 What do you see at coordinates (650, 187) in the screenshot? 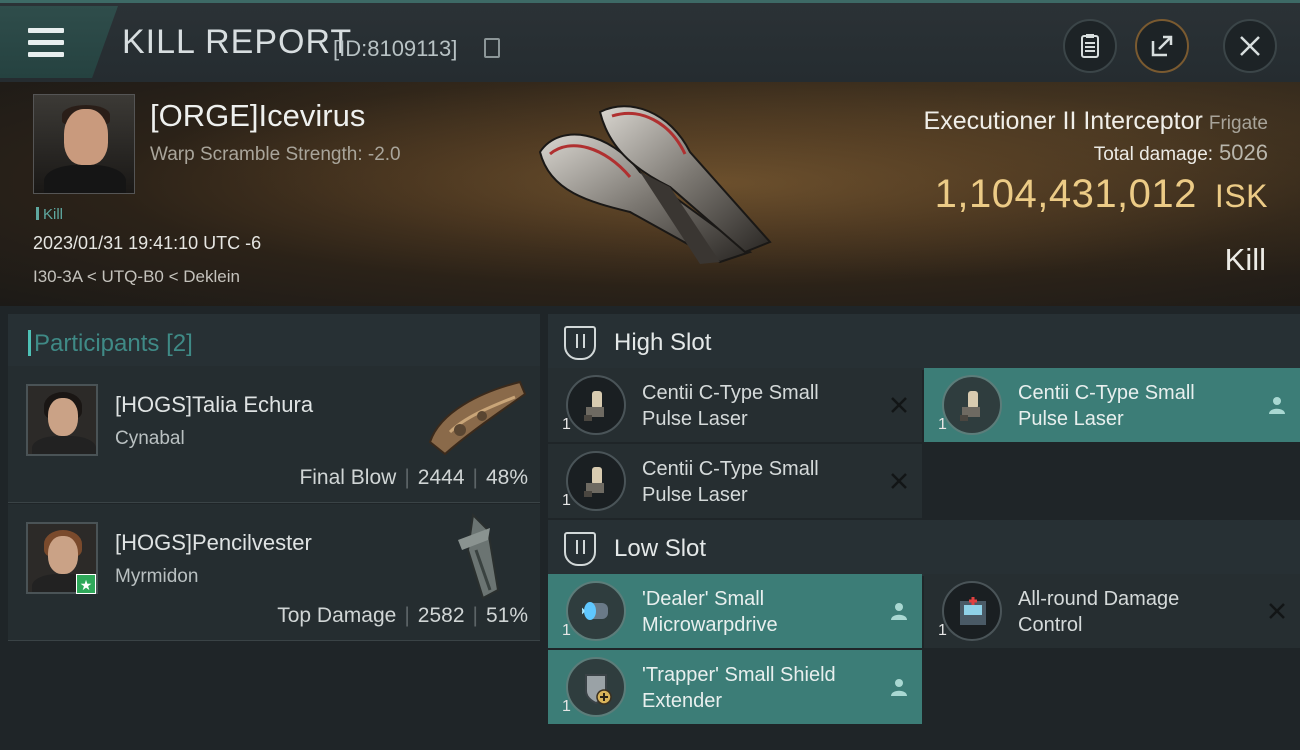
I see `victim-ship-image` at bounding box center [650, 187].